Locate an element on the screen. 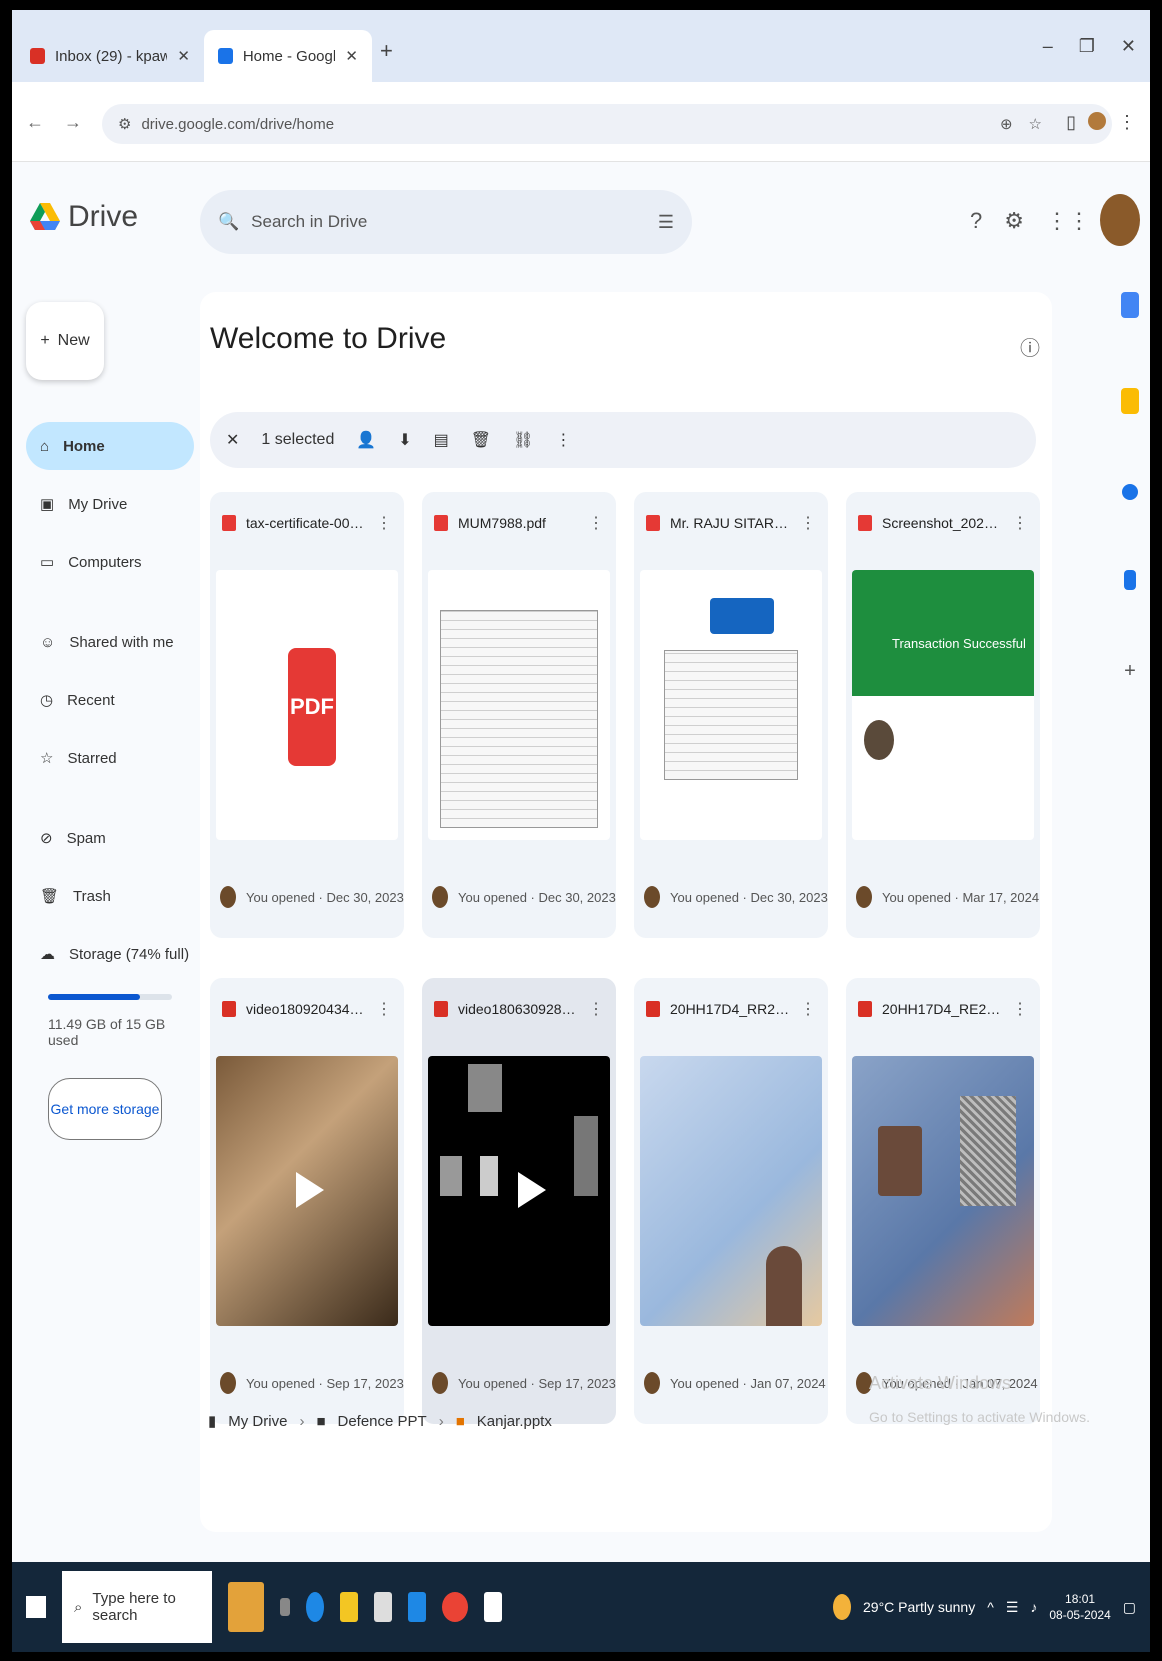 This screenshot has width=1162, height=1661. drive-logo: Drive is located at coordinates (84, 217).